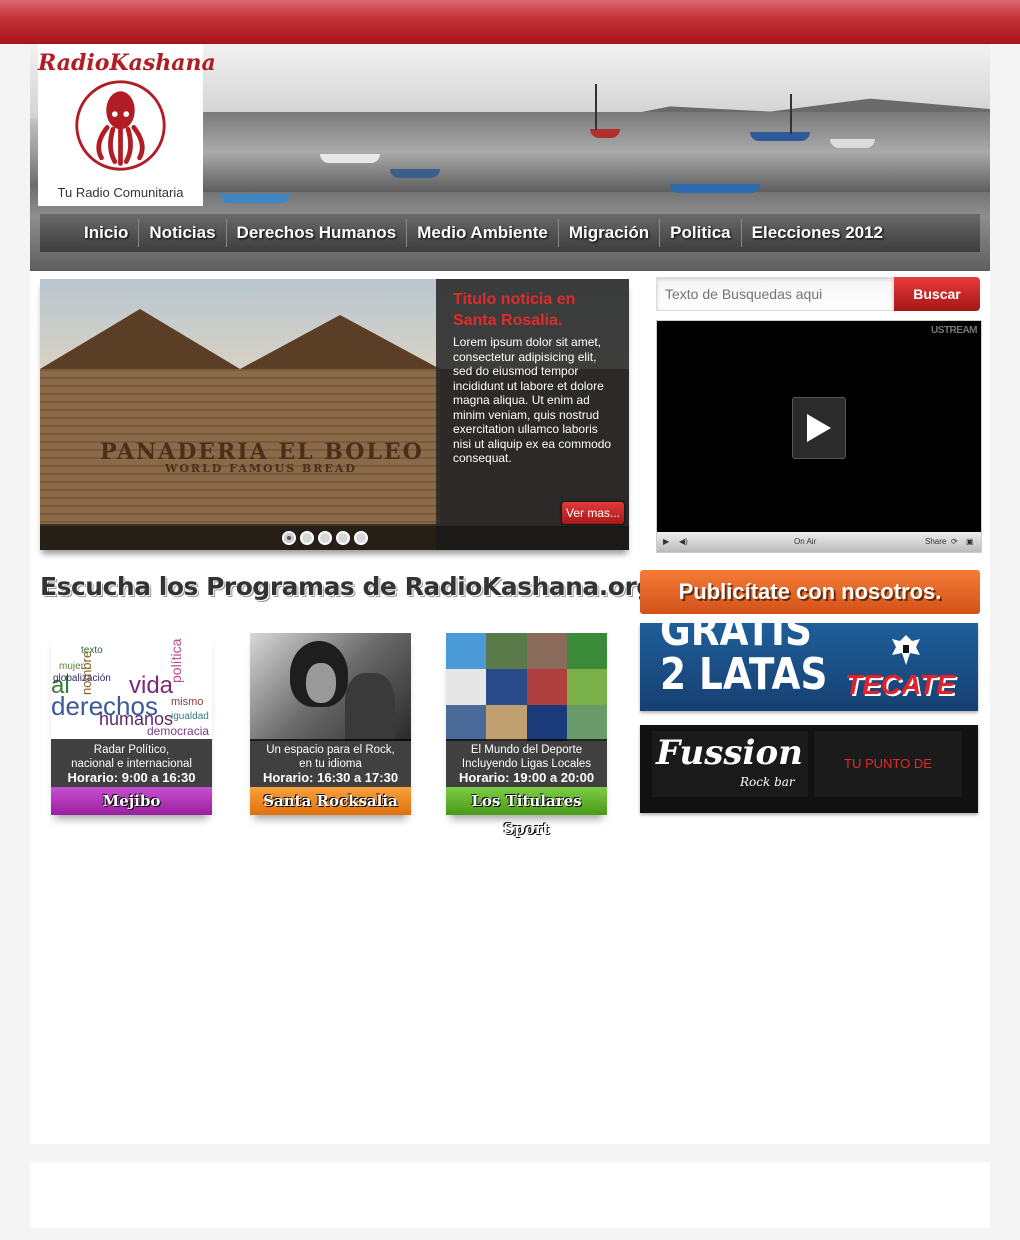  What do you see at coordinates (510, 1195) in the screenshot?
I see `footer` at bounding box center [510, 1195].